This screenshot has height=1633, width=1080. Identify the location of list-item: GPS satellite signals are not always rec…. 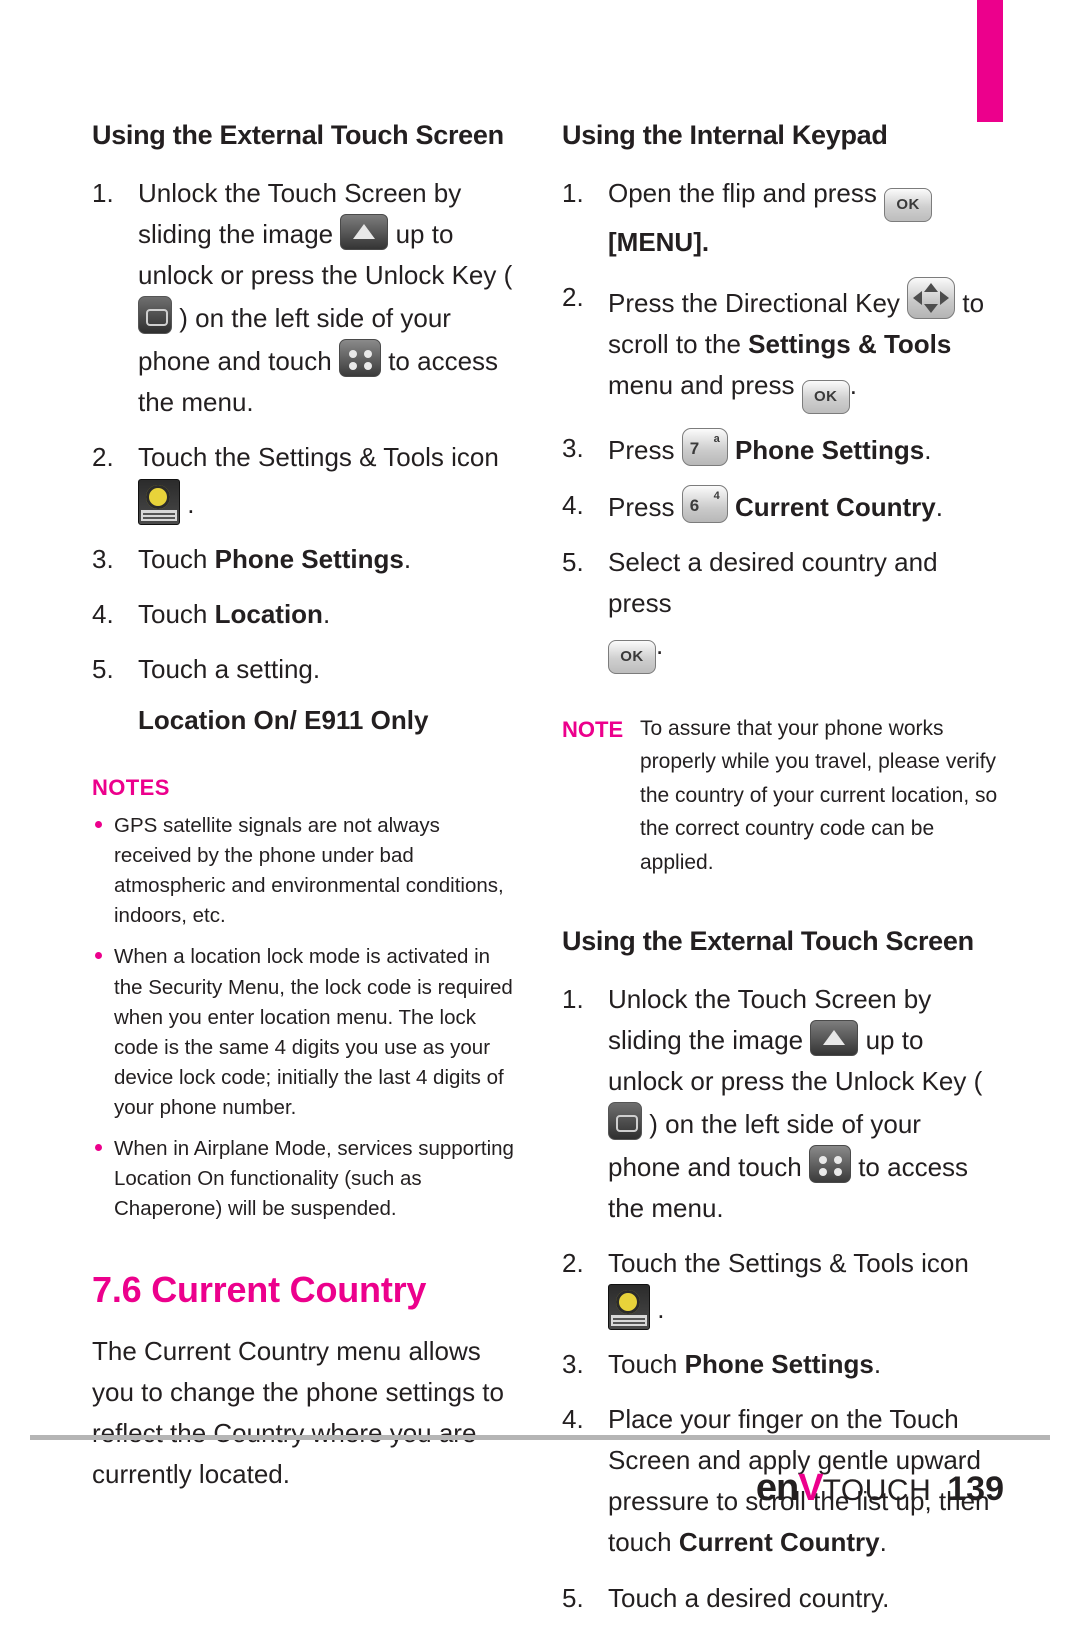
(307, 871).